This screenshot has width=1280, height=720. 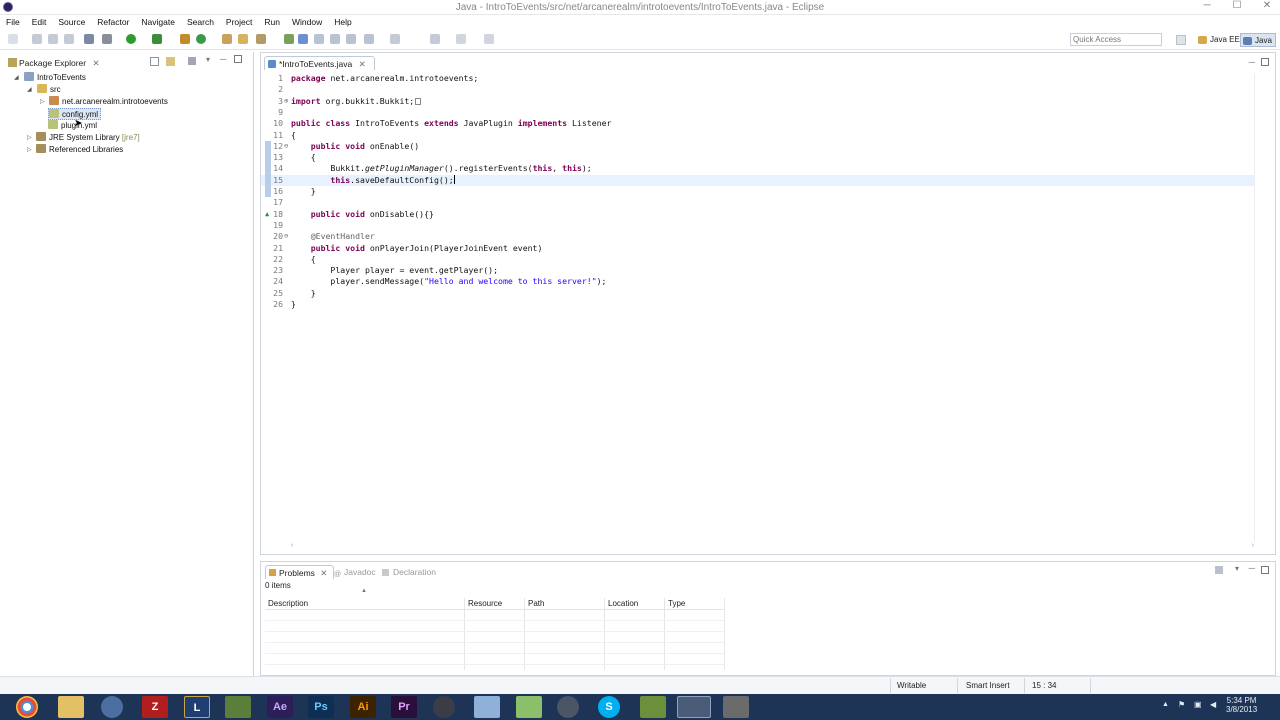 I want to click on horizontal-scrollbar: ‹ ›, so click(x=772, y=546).